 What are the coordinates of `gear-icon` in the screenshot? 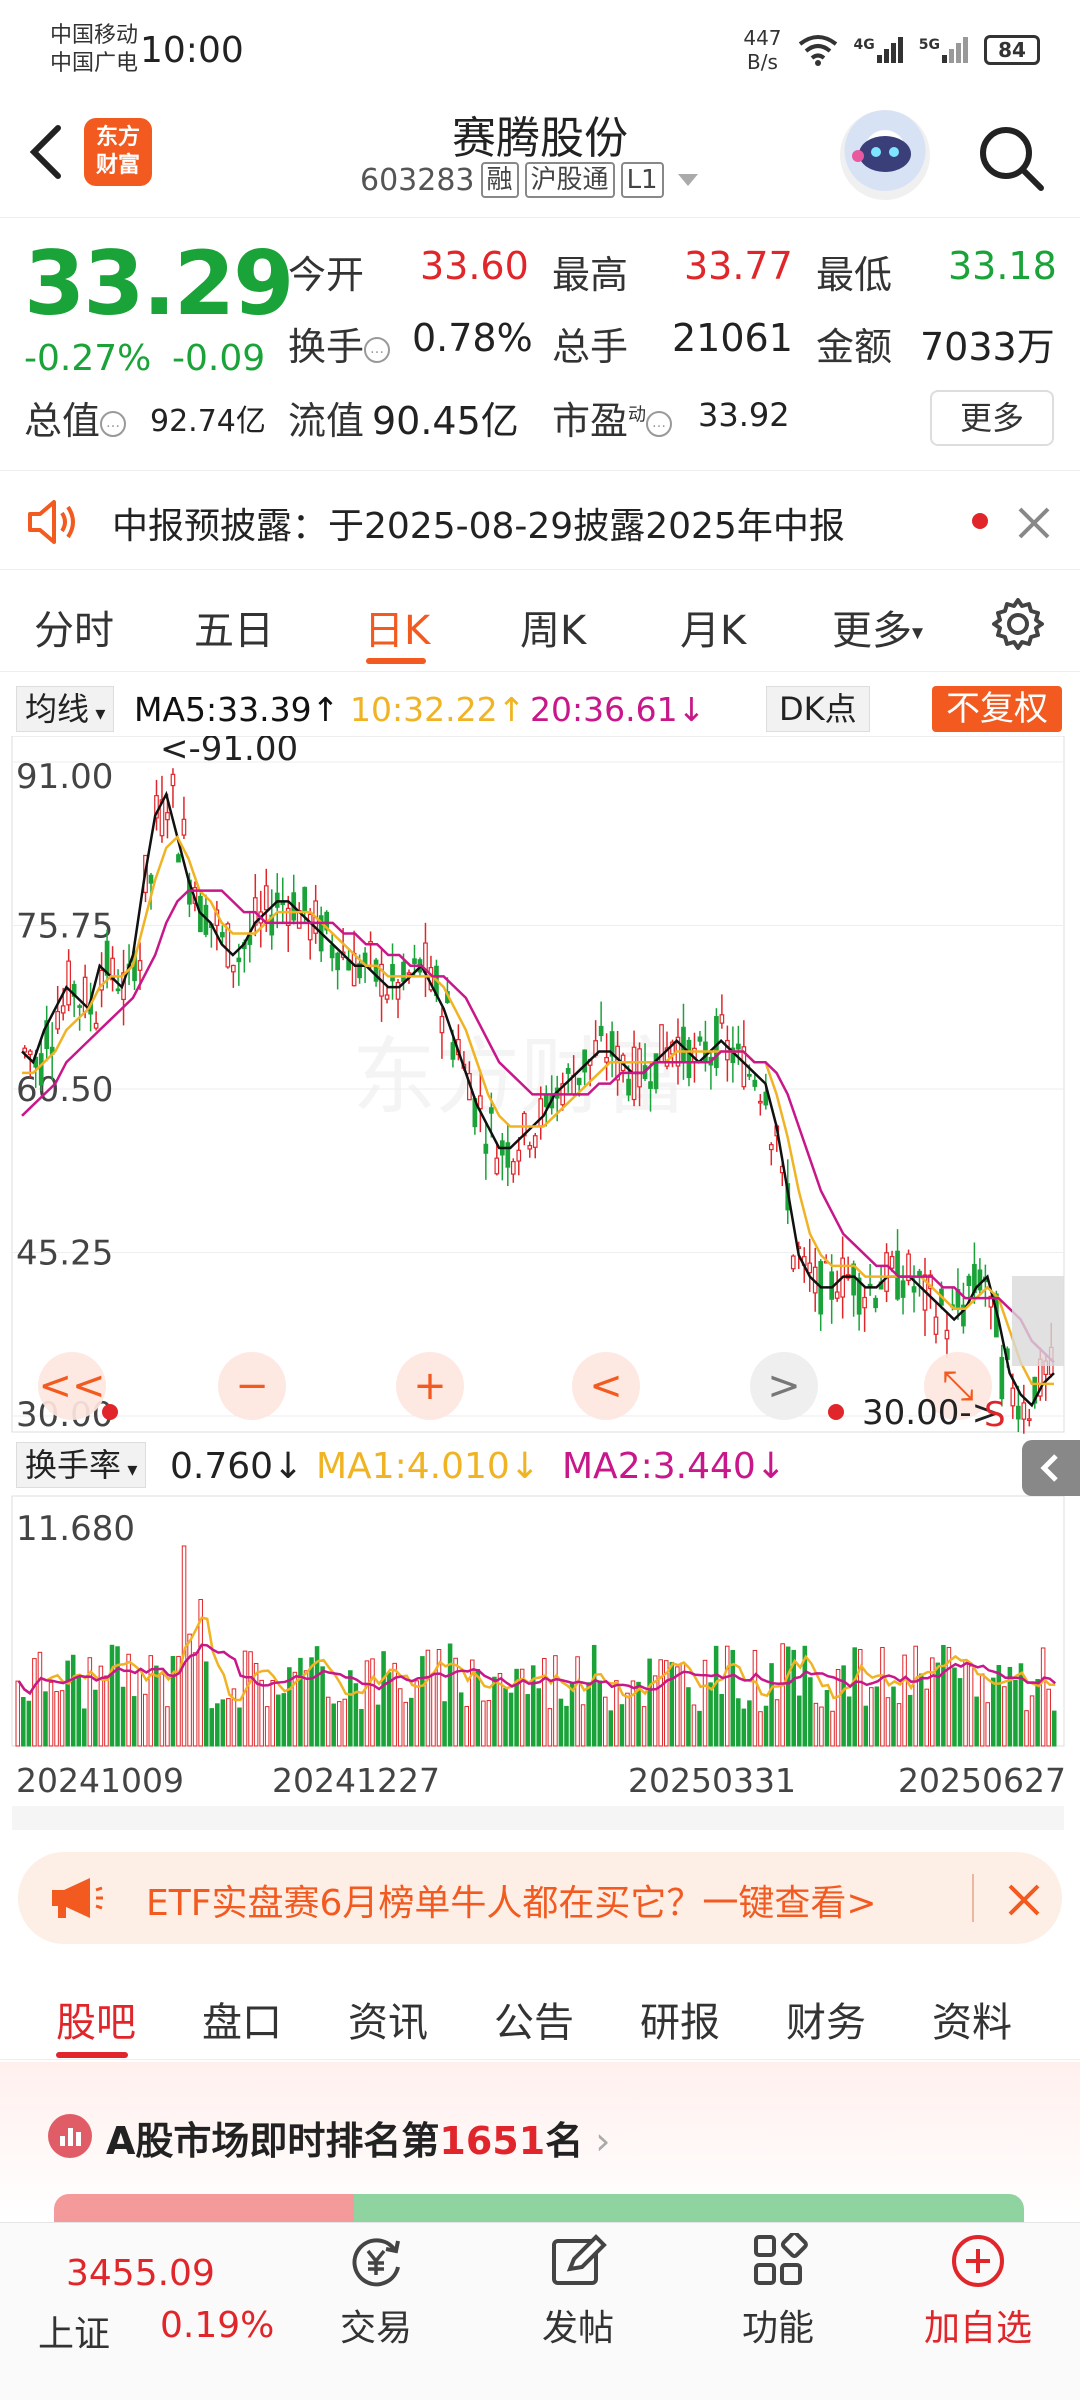 It's located at (1018, 624).